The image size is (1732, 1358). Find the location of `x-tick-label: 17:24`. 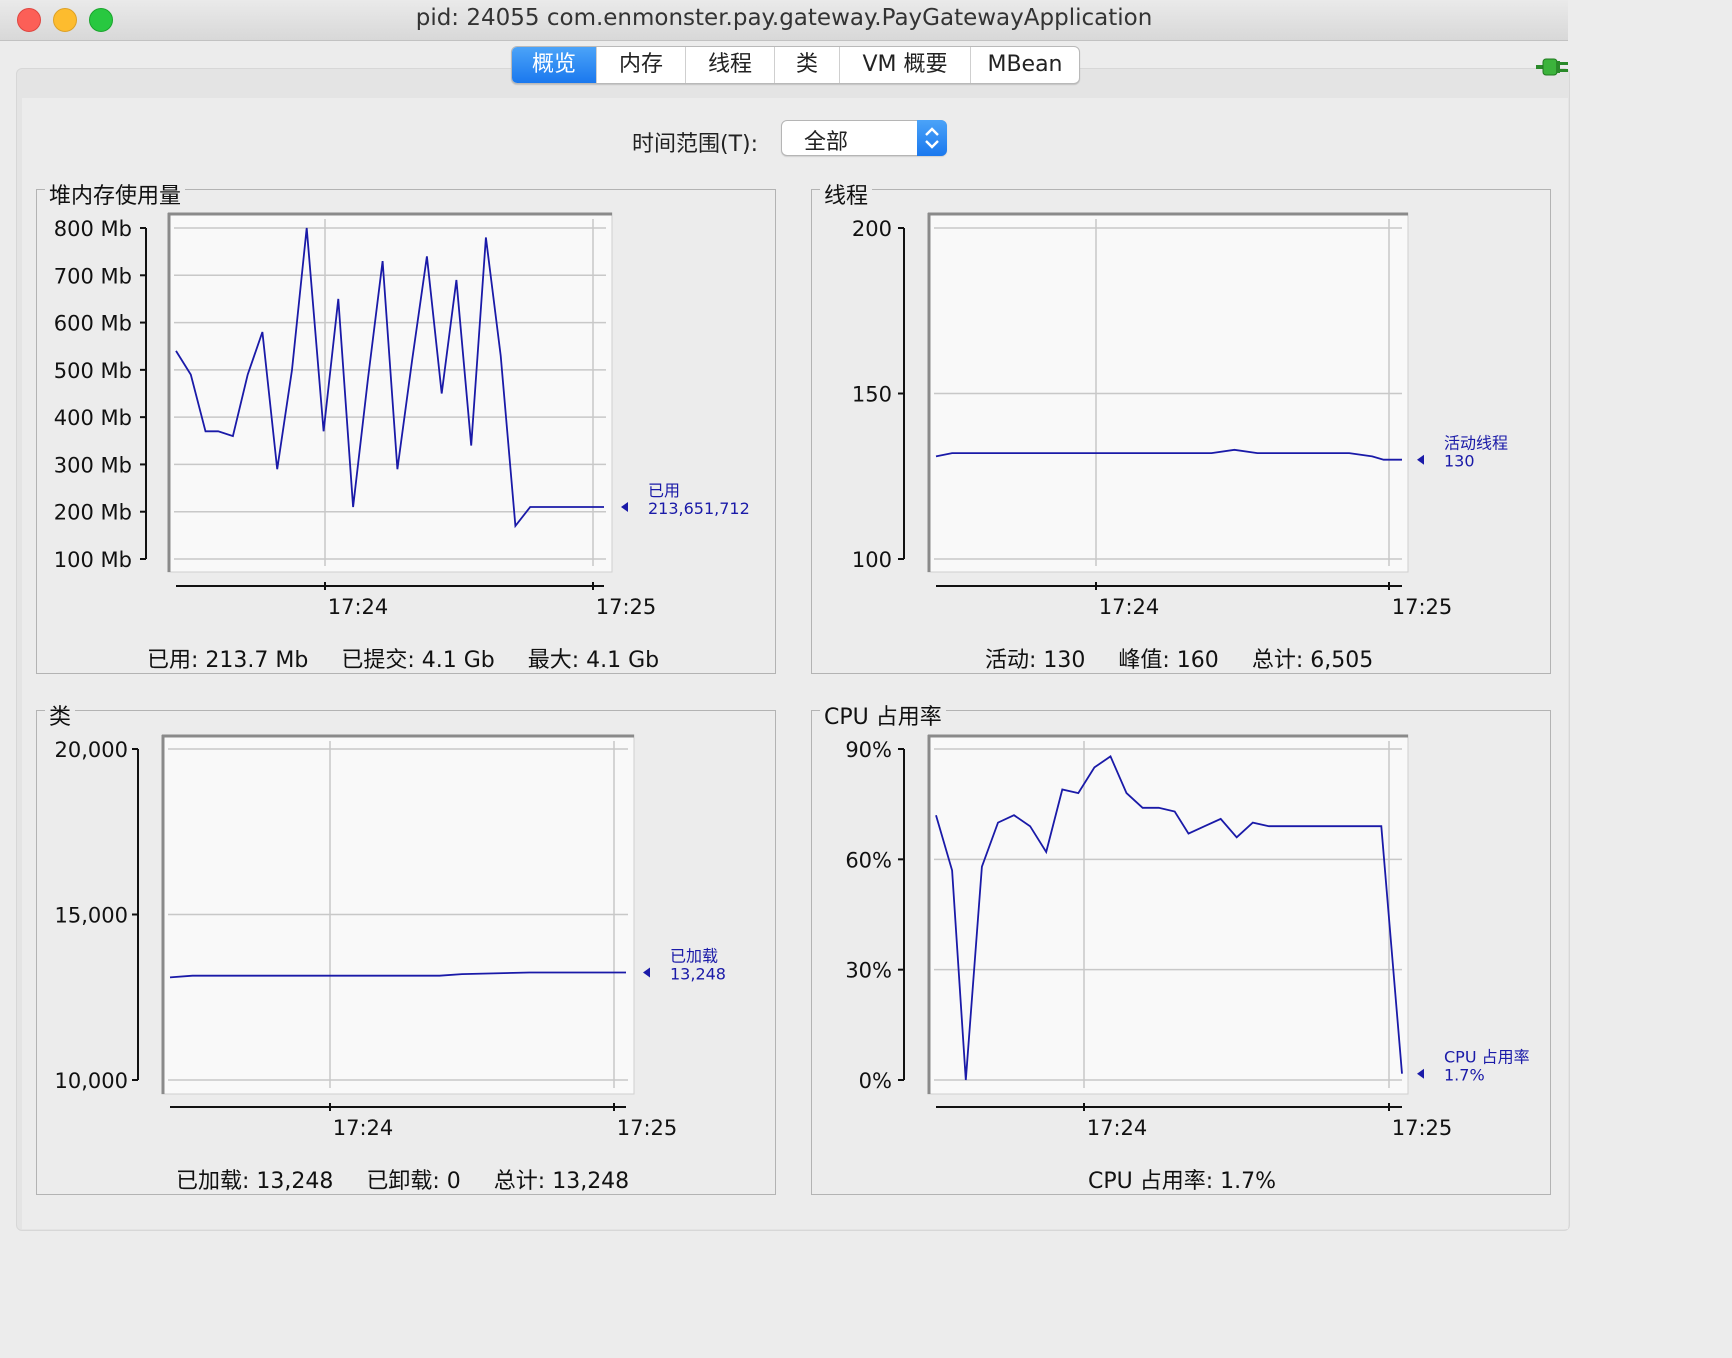

x-tick-label: 17:24 is located at coordinates (1117, 1128).